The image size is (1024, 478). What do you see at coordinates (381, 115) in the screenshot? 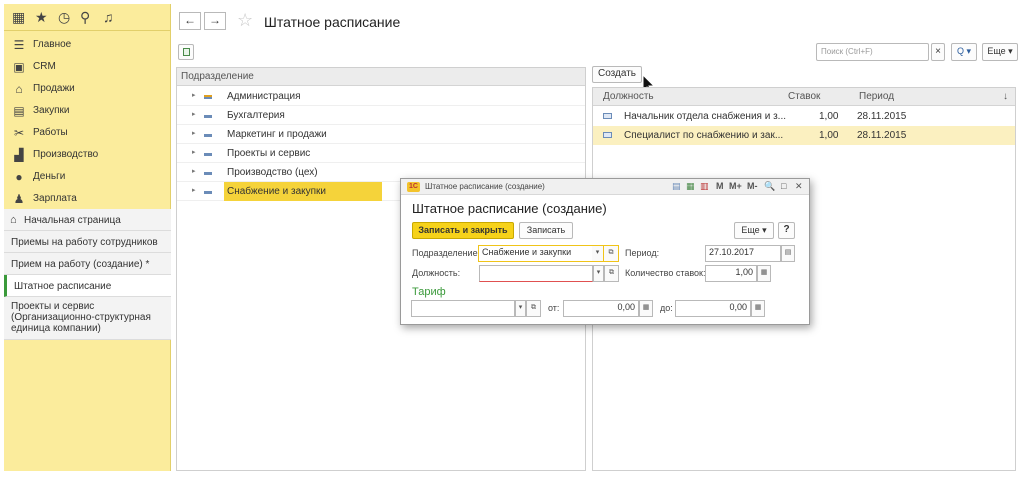
I see `department-row: ▸ Бухгалтерия` at bounding box center [381, 115].